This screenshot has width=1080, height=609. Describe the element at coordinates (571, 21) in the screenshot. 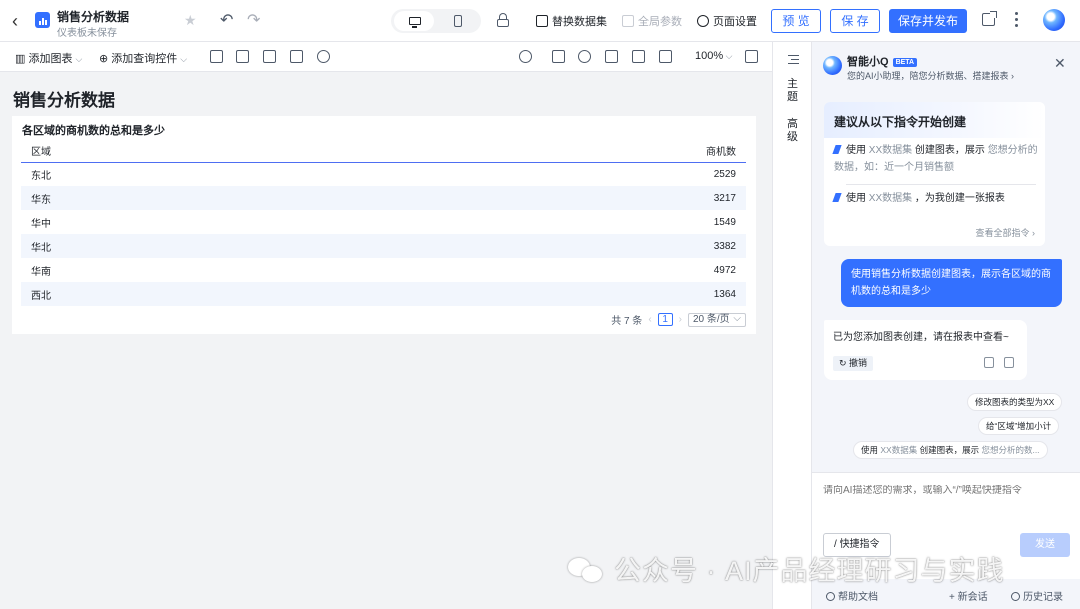

I see `replace-dataset-button: 替换数据集` at that location.